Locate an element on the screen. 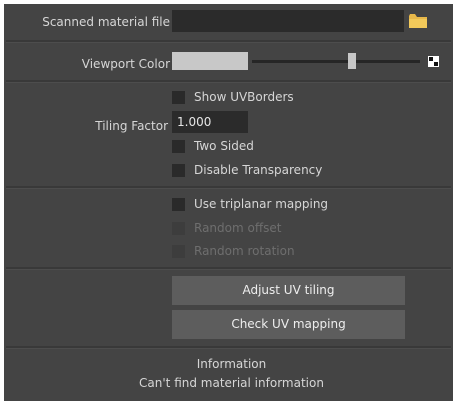 Image resolution: width=454 pixels, height=402 pixels. random-offset-label: Random offset is located at coordinates (238, 228).